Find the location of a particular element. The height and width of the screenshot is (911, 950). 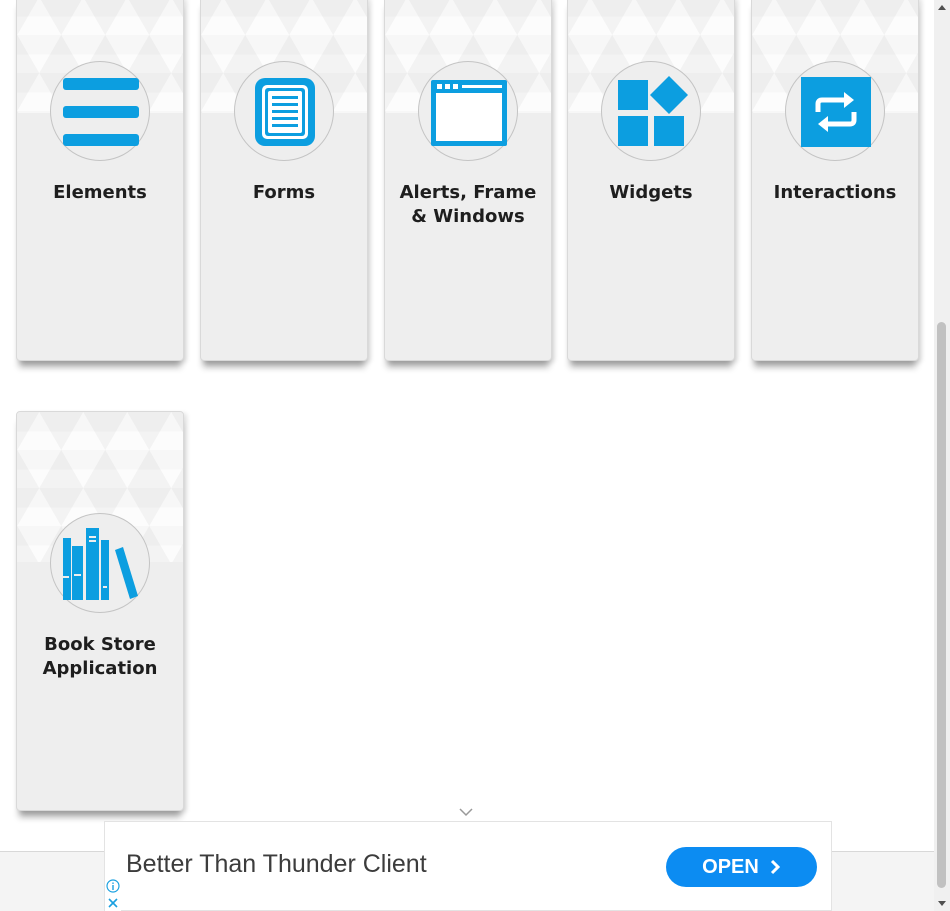

books-icon is located at coordinates (100, 564).